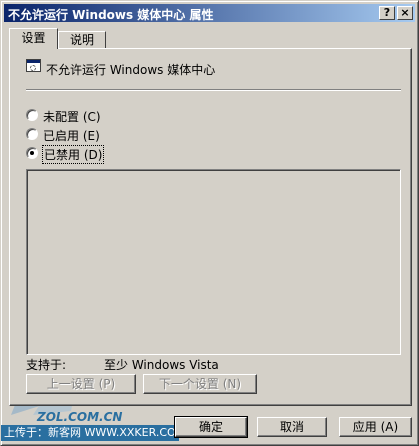 The image size is (419, 446). I want to click on tab-settings-label: 设置, so click(33, 38).